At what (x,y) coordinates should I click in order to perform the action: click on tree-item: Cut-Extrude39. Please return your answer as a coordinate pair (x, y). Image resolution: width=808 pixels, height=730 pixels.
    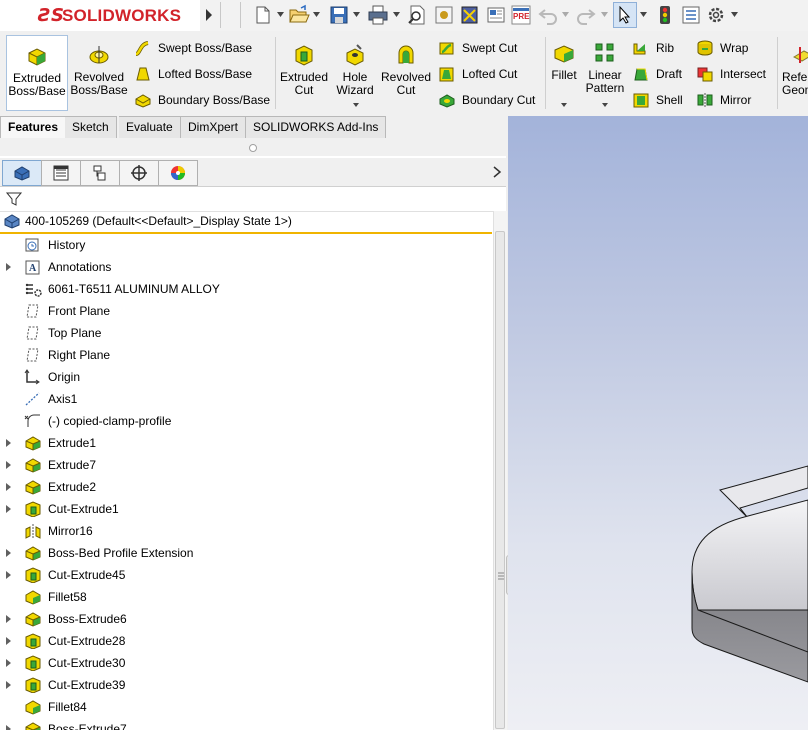
    Looking at the image, I should click on (246, 685).